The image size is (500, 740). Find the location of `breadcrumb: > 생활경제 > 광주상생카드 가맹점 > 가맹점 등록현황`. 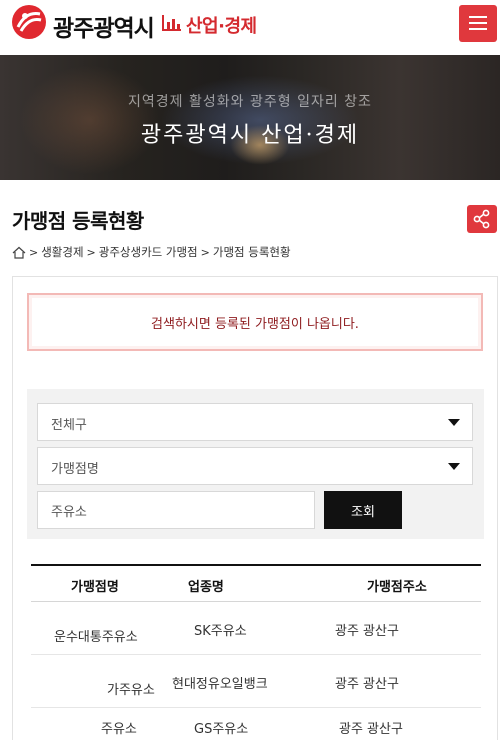

breadcrumb: > 생활경제 > 광주상생카드 가맹점 > 가맹점 등록현황 is located at coordinates (151, 252).